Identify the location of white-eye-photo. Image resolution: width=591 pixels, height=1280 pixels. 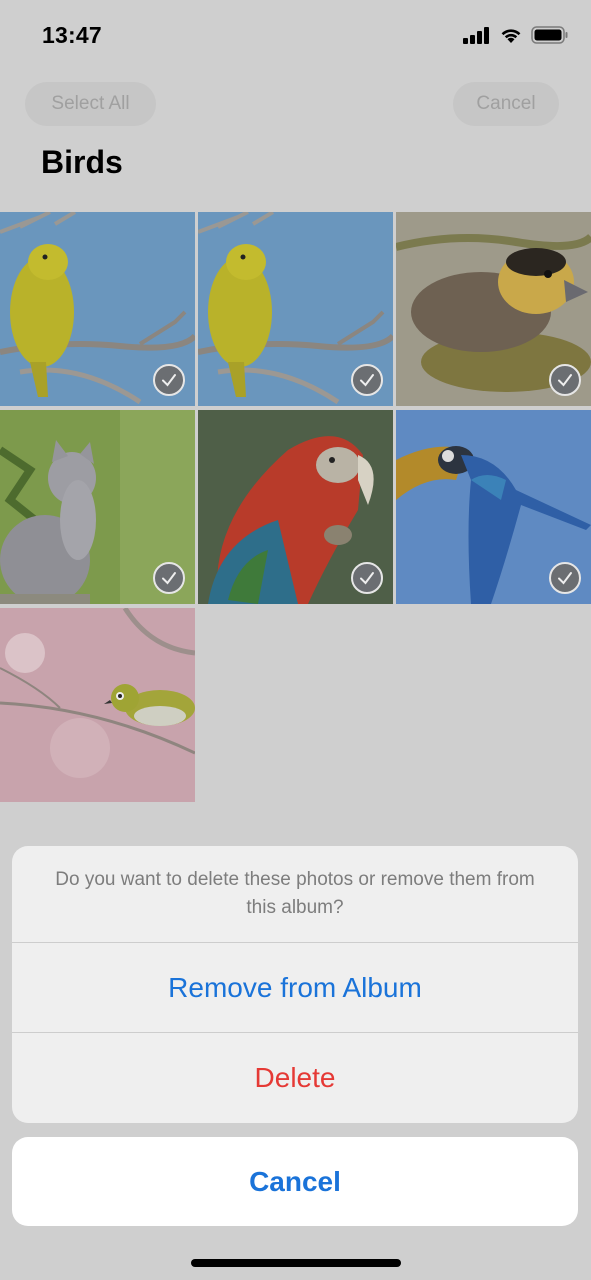
(97, 705).